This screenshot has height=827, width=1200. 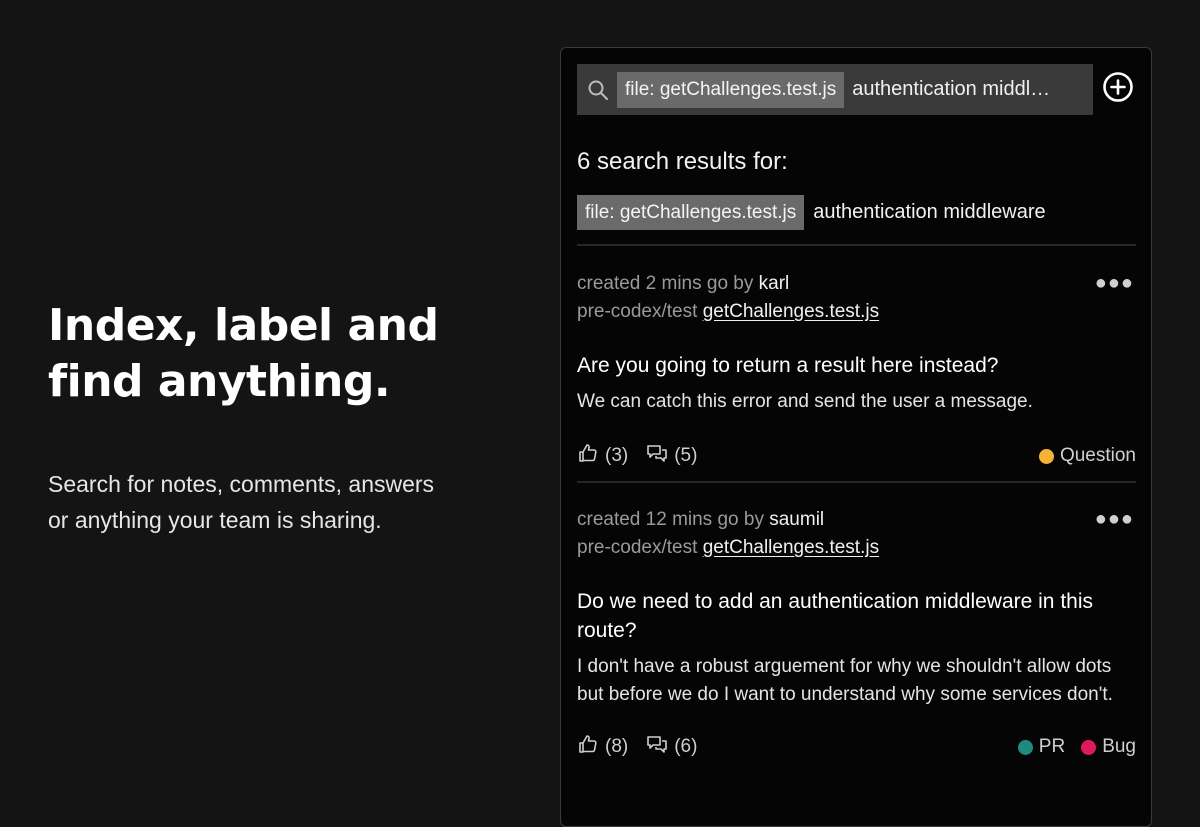 I want to click on tag-question: Question, so click(x=1087, y=456).